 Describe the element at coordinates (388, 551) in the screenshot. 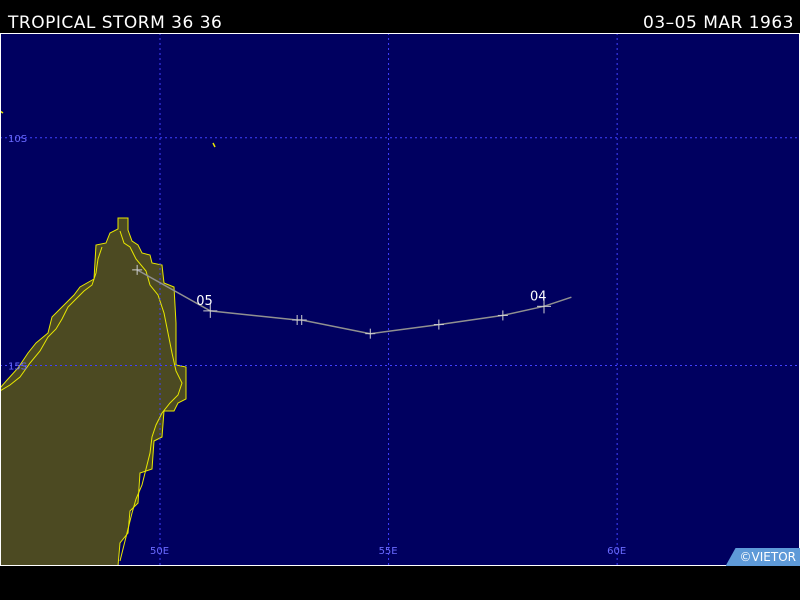

I see `lon-label: 55E` at that location.